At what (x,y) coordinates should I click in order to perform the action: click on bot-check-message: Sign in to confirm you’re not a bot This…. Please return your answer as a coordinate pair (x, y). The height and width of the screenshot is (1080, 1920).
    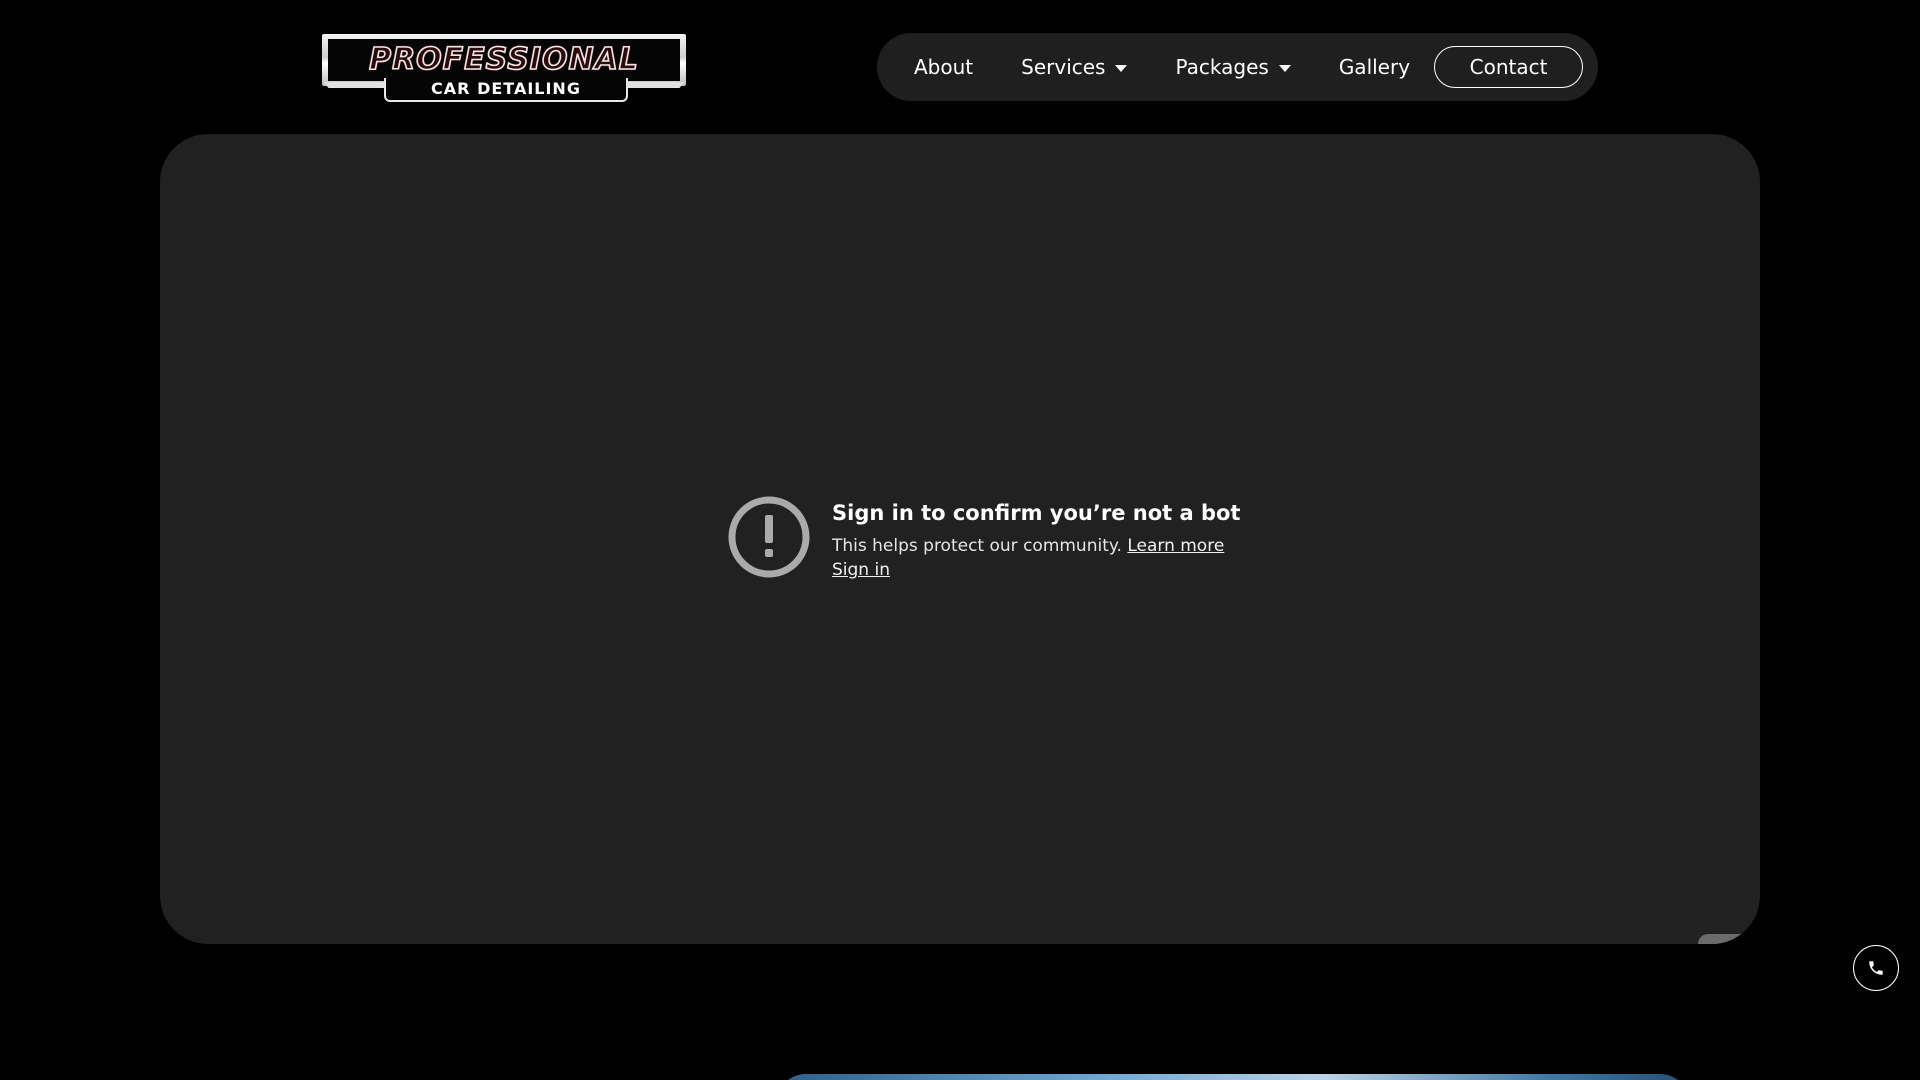
    Looking at the image, I should click on (984, 539).